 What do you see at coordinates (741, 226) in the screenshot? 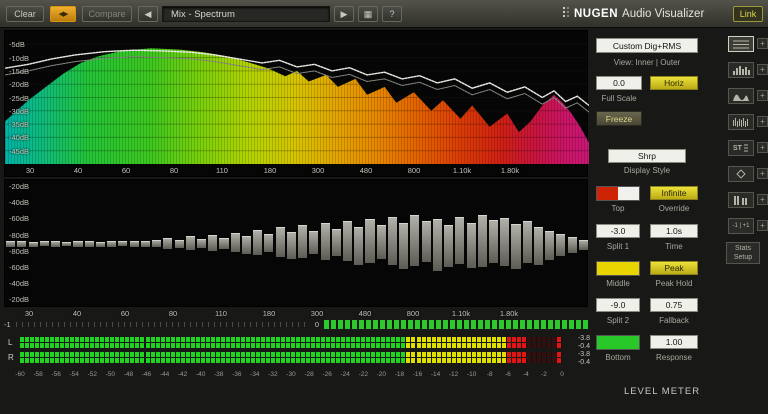
I see `correlation-view-button: -1 | +1` at bounding box center [741, 226].